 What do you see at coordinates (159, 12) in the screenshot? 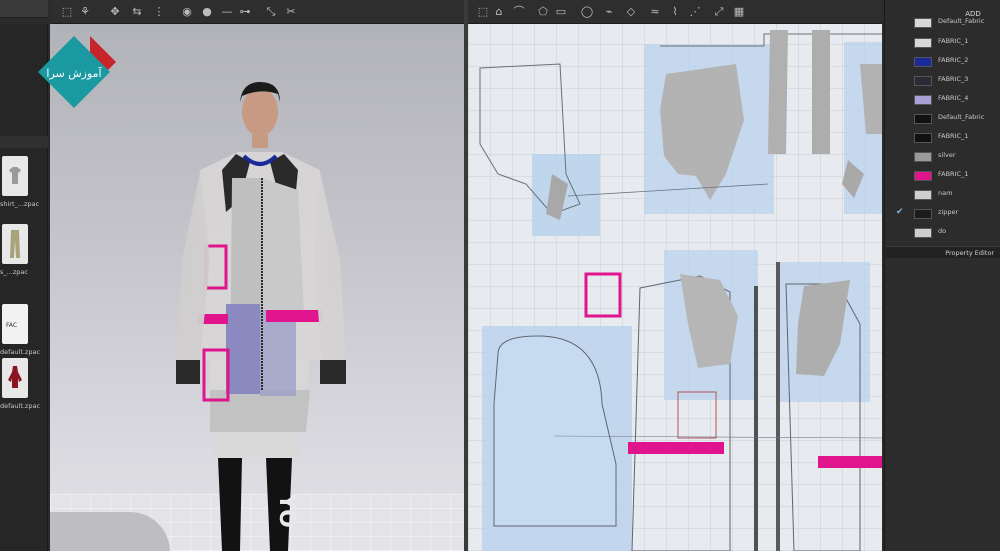
I see `tack-icon: ⋮` at bounding box center [159, 12].